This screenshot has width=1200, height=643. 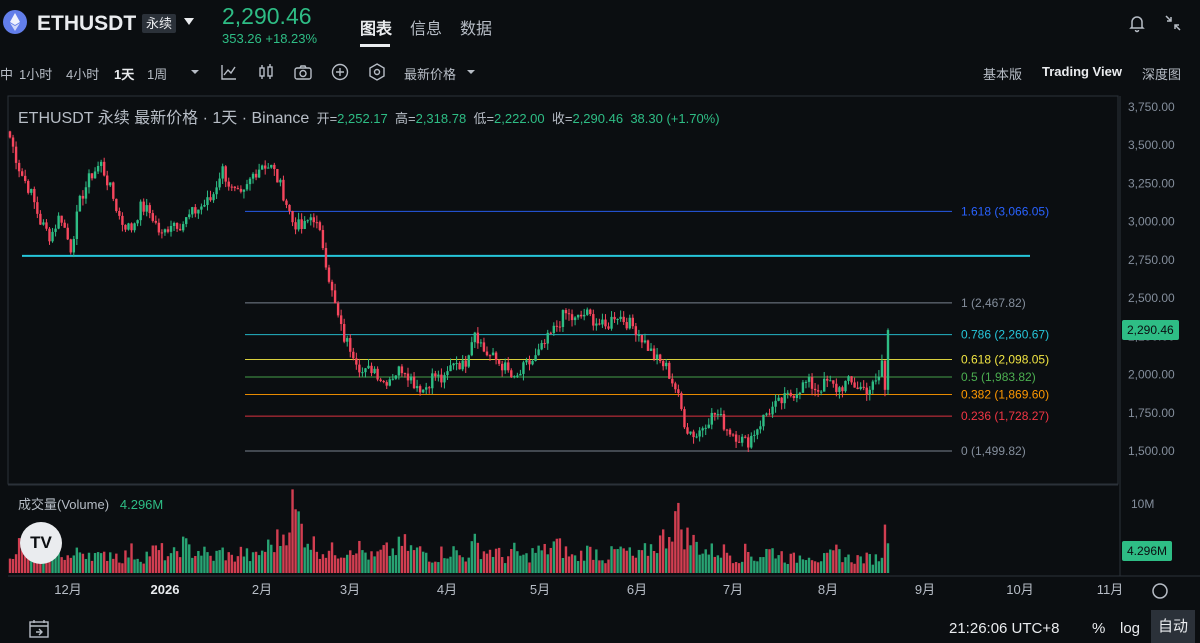 What do you see at coordinates (1161, 73) in the screenshot?
I see `view-depth: 深度图` at bounding box center [1161, 73].